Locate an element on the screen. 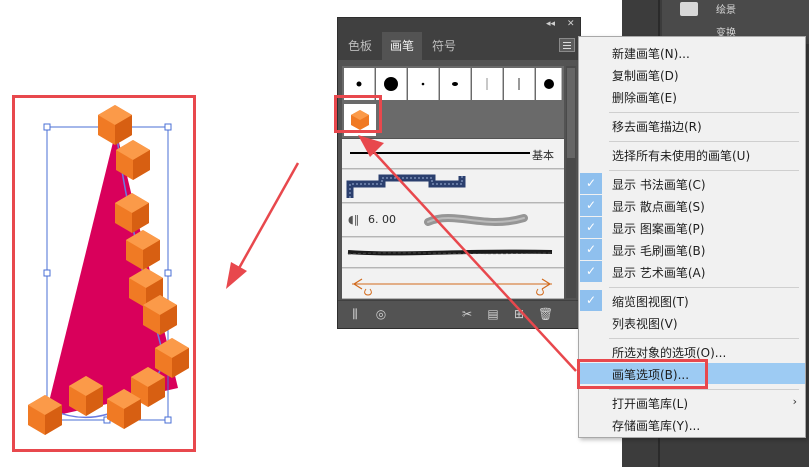 This screenshot has width=809, height=467. delete-icon: 🗑 is located at coordinates (545, 314).